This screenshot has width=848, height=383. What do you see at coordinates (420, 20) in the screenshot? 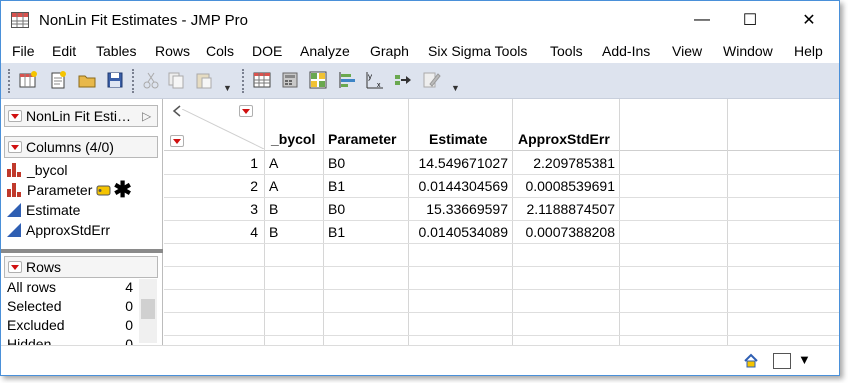
I see `title-bar: NonLin Fit Estimates - JMP Pro — ☐ ✕` at bounding box center [420, 20].